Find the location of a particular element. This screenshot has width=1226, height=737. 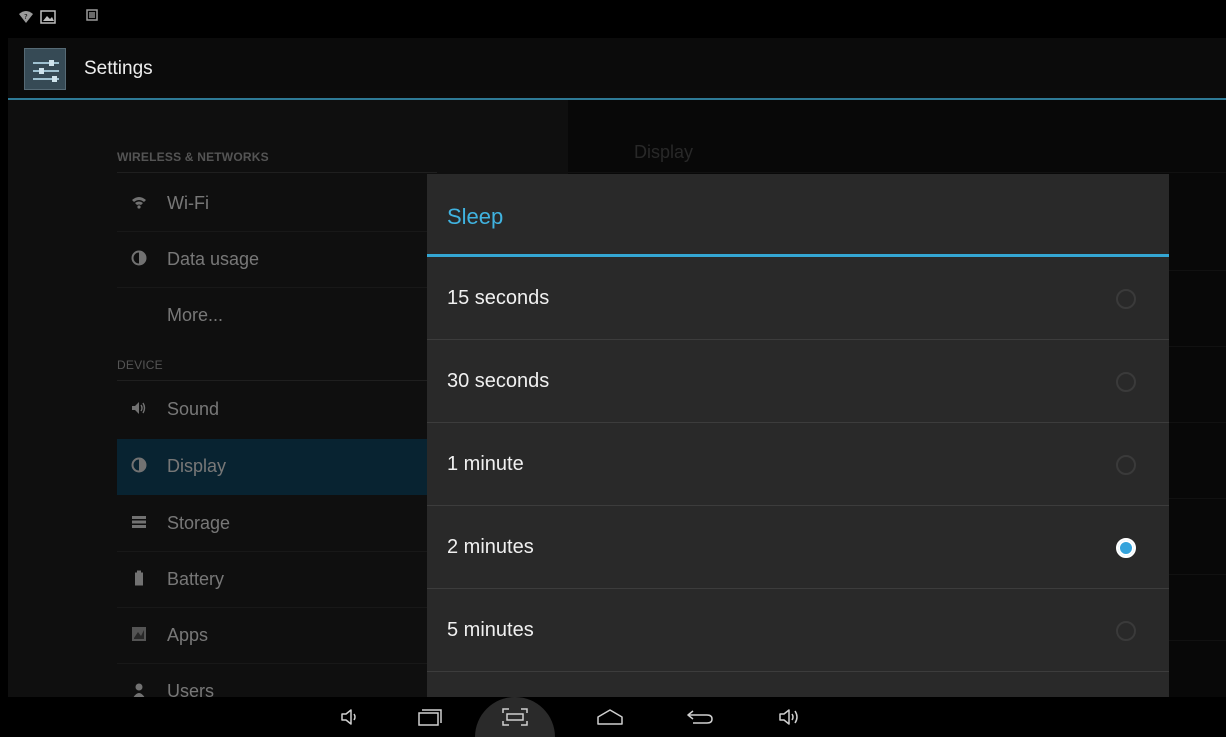

option-2-minutes: 2 minutes is located at coordinates (798, 547).